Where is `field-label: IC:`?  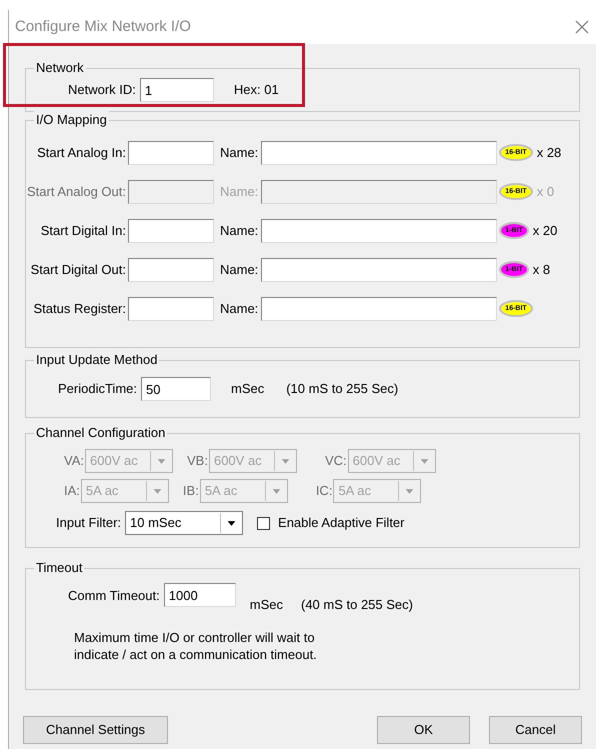
field-label: IC: is located at coordinates (324, 491).